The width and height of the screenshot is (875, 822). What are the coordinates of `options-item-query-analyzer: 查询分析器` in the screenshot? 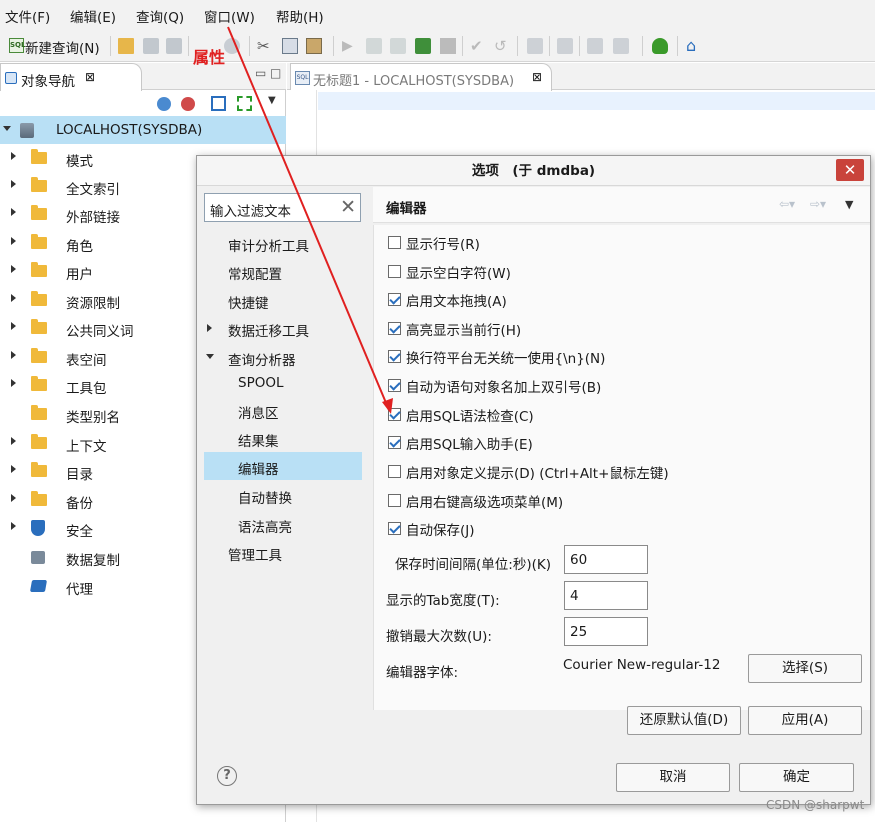 It's located at (283, 357).